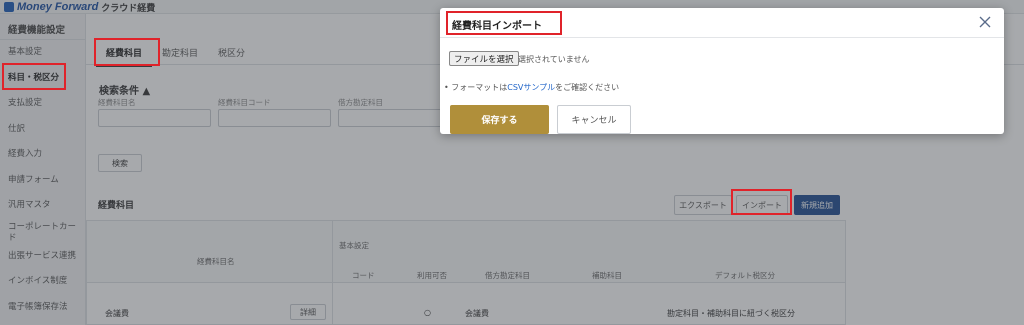 This screenshot has width=1024, height=325. I want to click on cancel-button: キャンセル, so click(594, 119).